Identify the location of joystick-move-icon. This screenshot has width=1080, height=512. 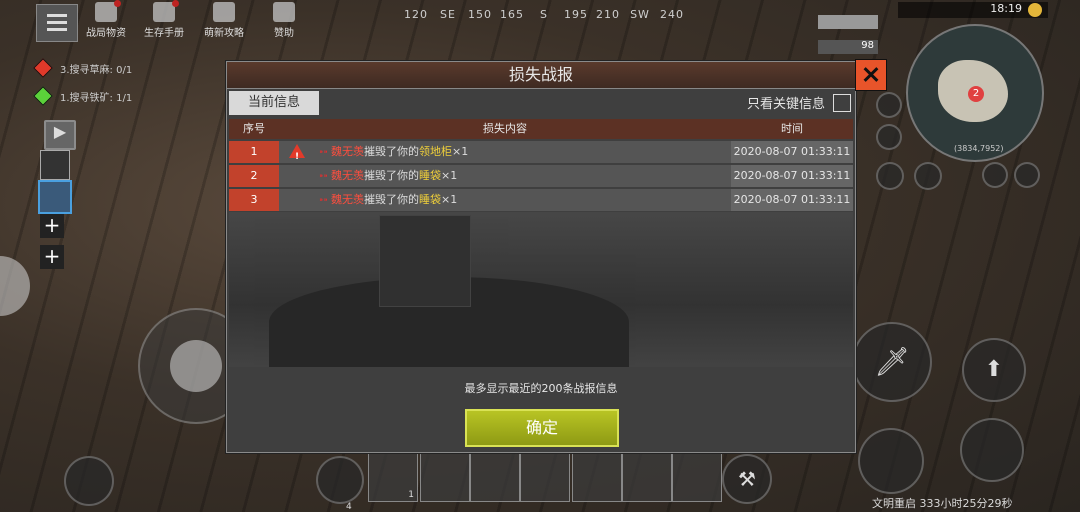
(196, 366).